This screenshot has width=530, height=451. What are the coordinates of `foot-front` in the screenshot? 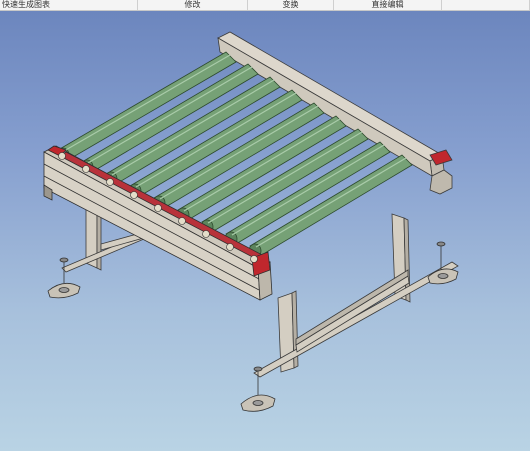 It's located at (258, 389).